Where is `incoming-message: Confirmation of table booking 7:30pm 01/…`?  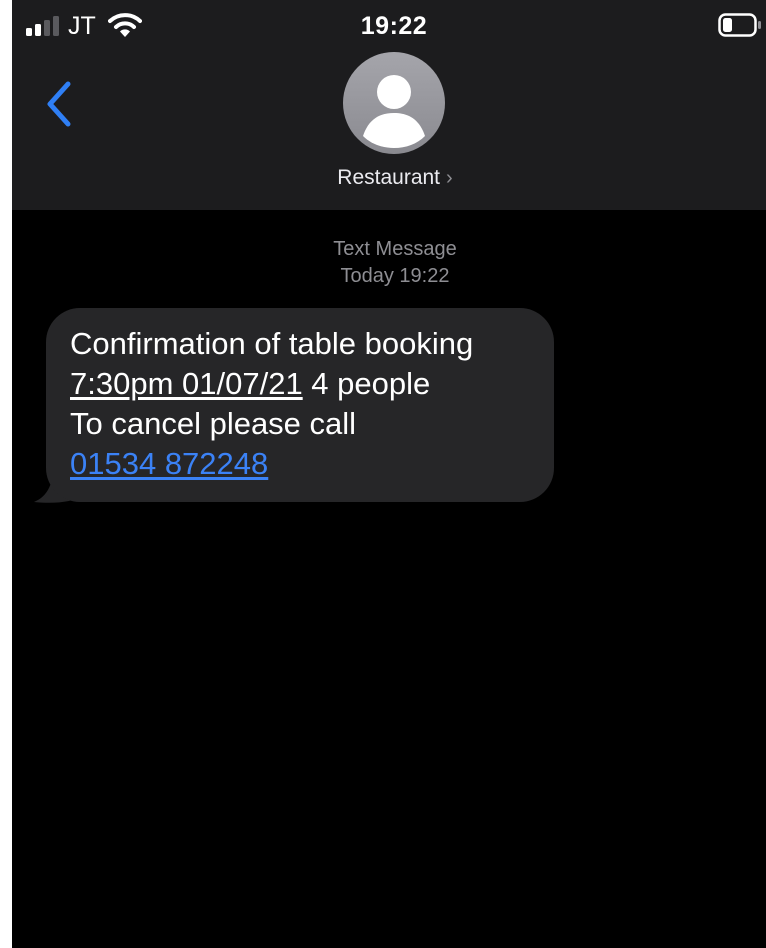
incoming-message: Confirmation of table booking 7:30pm 01/… is located at coordinates (297, 408).